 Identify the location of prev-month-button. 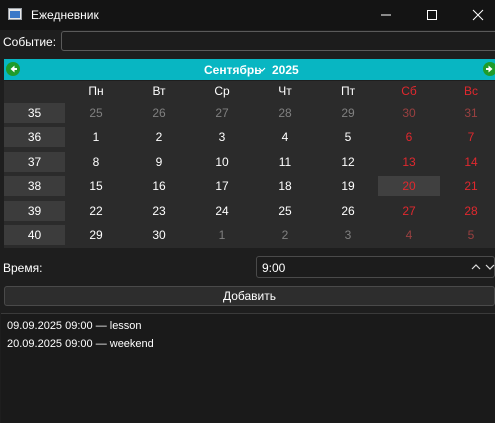
(13, 69).